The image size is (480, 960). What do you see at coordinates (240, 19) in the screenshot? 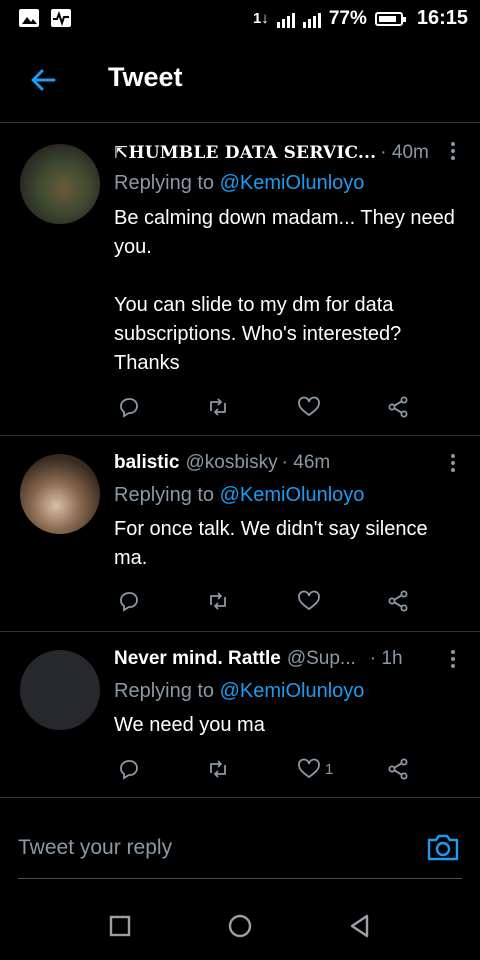
I see `status-bar: 1↓ 77% 16:15` at bounding box center [240, 19].